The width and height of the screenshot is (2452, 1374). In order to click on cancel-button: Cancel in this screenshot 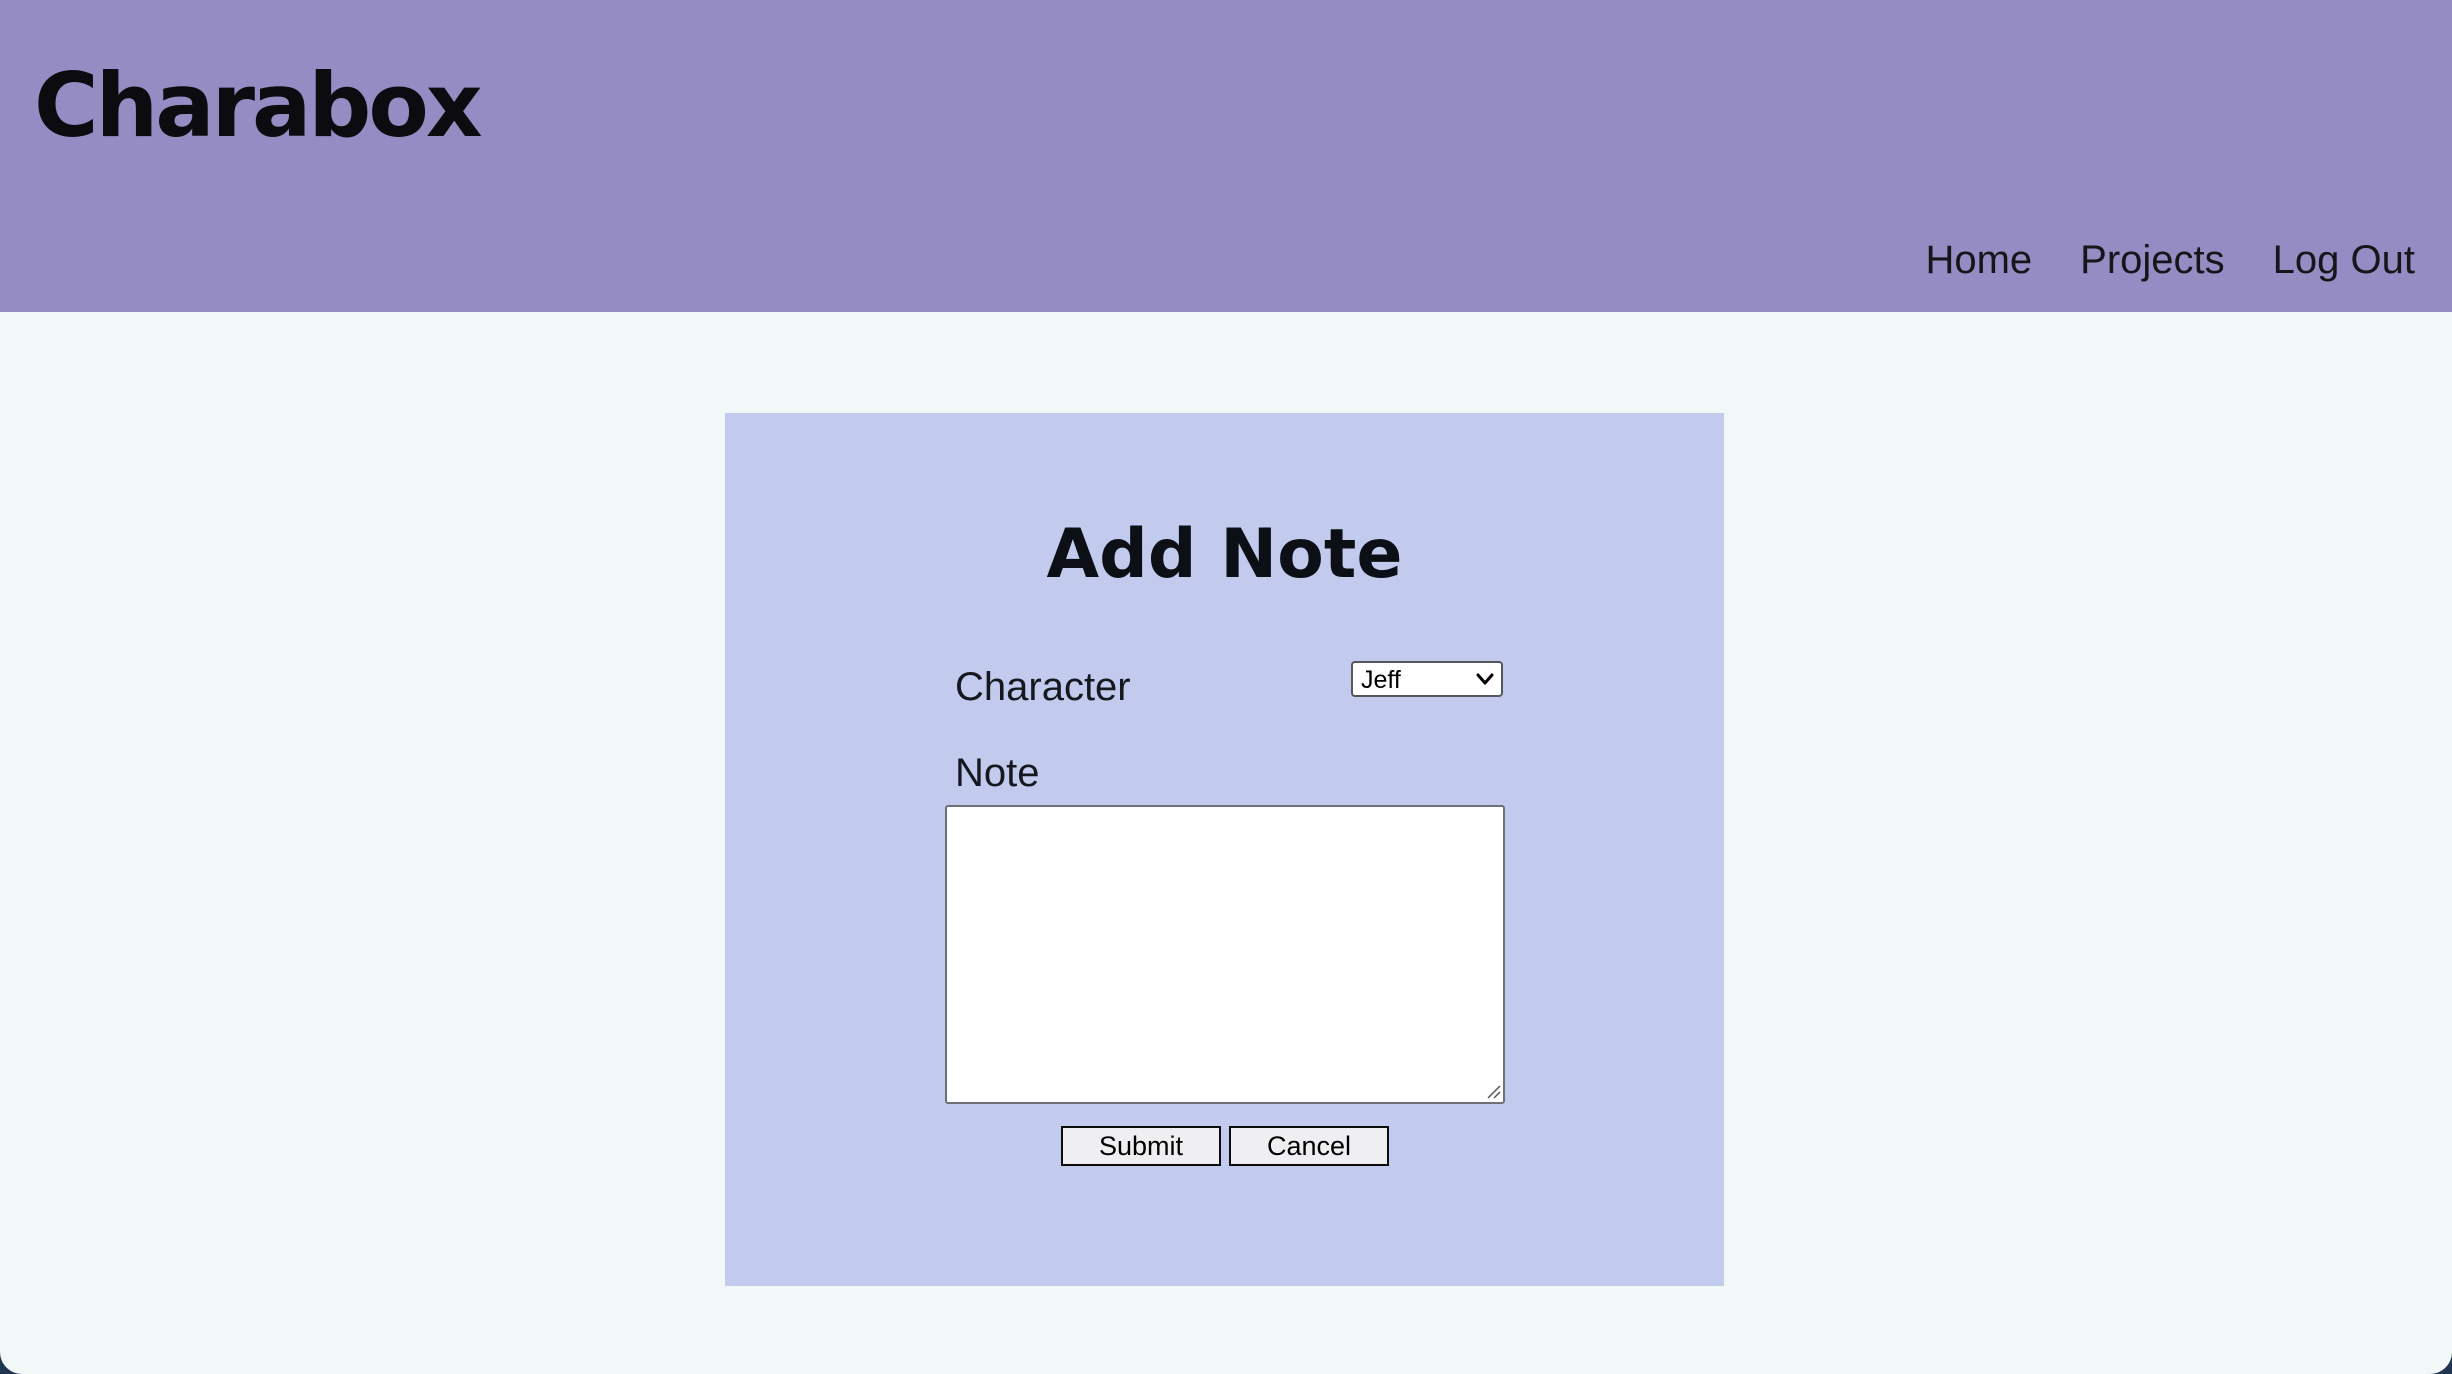, I will do `click(1309, 1146)`.